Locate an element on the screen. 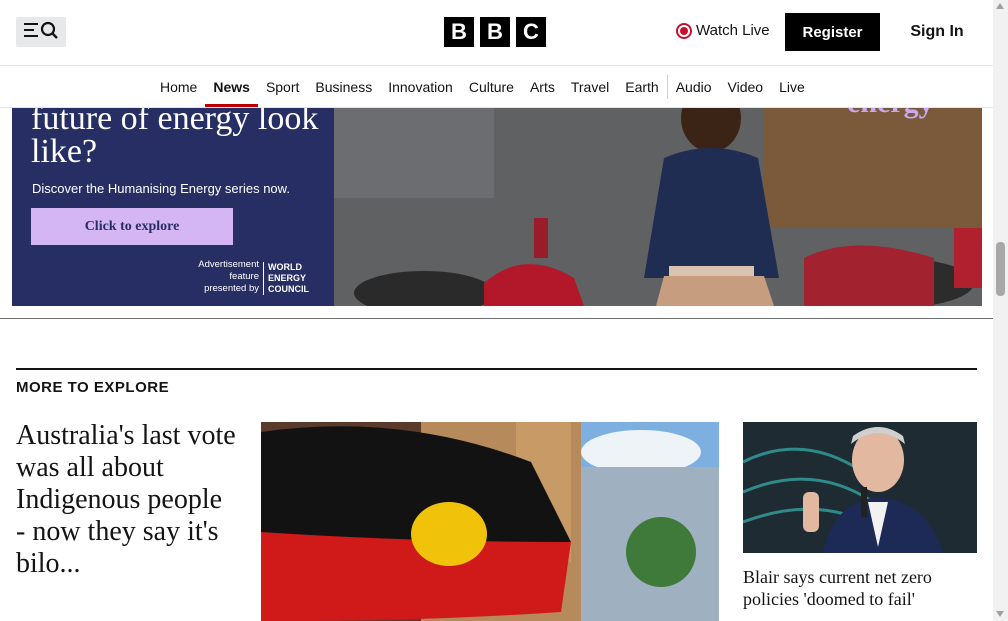 The image size is (1008, 621). side-story-image is located at coordinates (860, 487).